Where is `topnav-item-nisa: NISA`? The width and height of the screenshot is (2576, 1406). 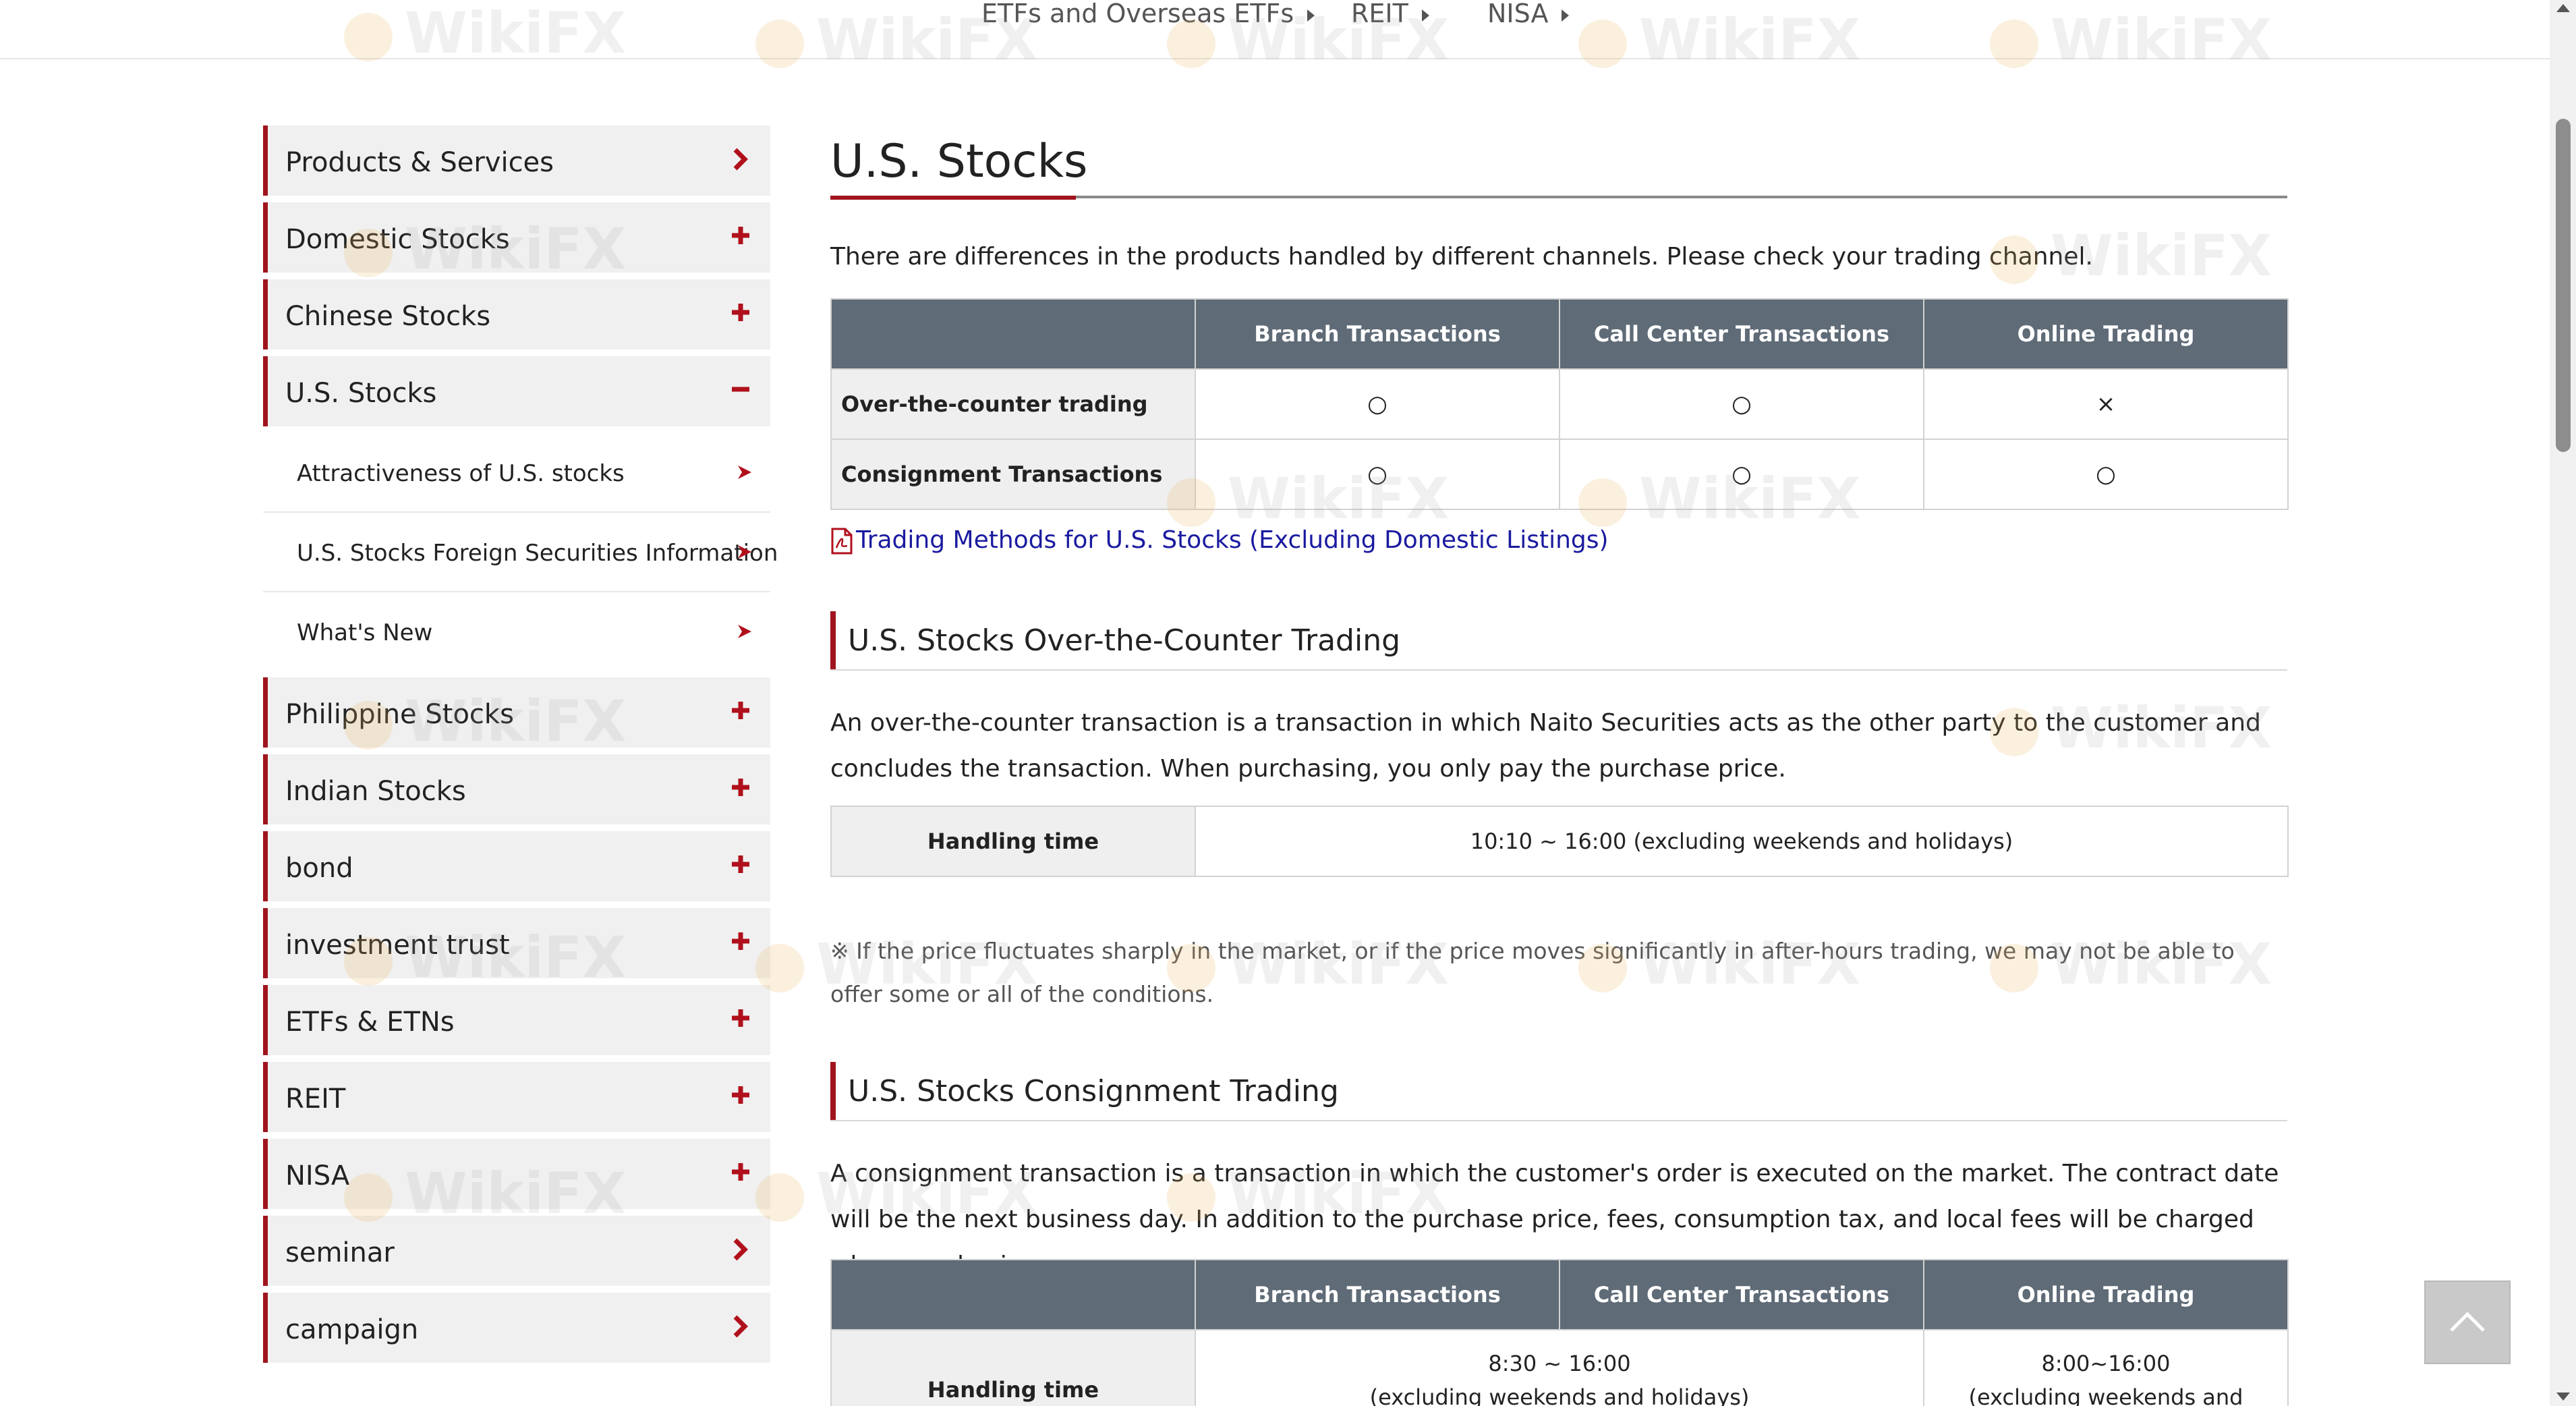
topnav-item-nisa: NISA is located at coordinates (1528, 14).